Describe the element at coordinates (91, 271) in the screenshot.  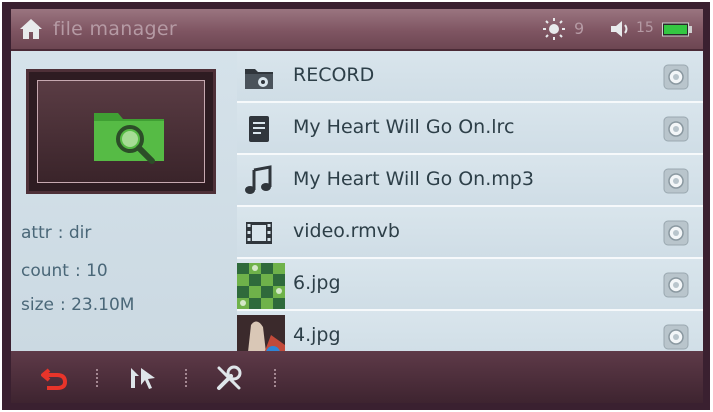
I see `count-value: : 10` at that location.